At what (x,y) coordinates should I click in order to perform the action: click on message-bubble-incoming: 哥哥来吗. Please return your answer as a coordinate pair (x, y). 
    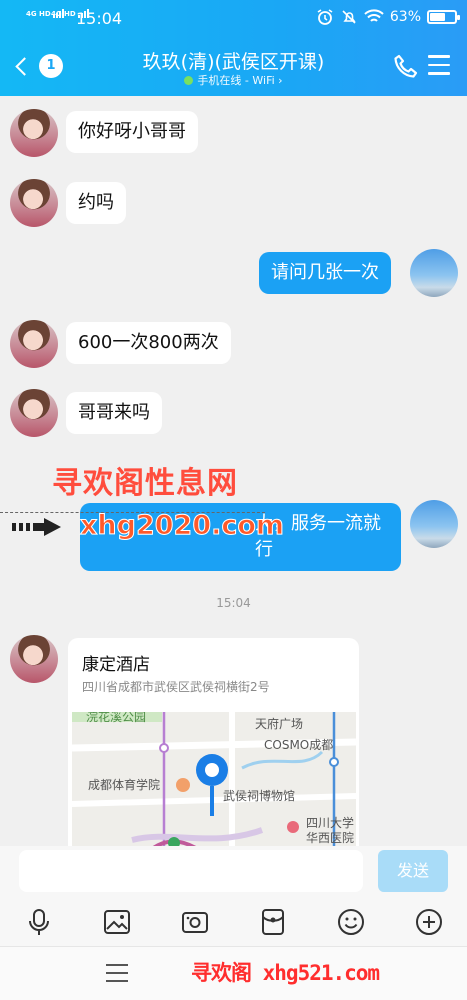
    Looking at the image, I should click on (114, 413).